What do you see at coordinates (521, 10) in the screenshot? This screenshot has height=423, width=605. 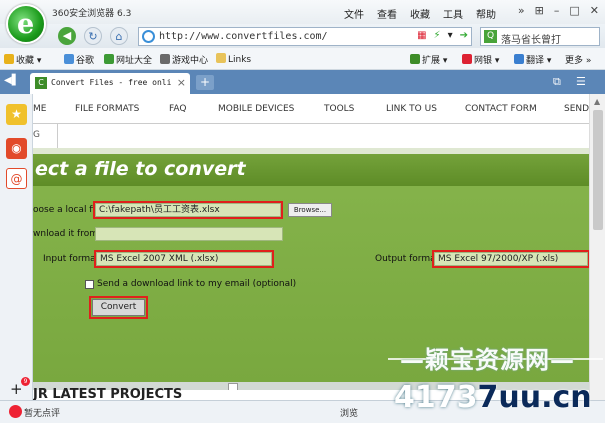 I see `more-icon: »` at bounding box center [521, 10].